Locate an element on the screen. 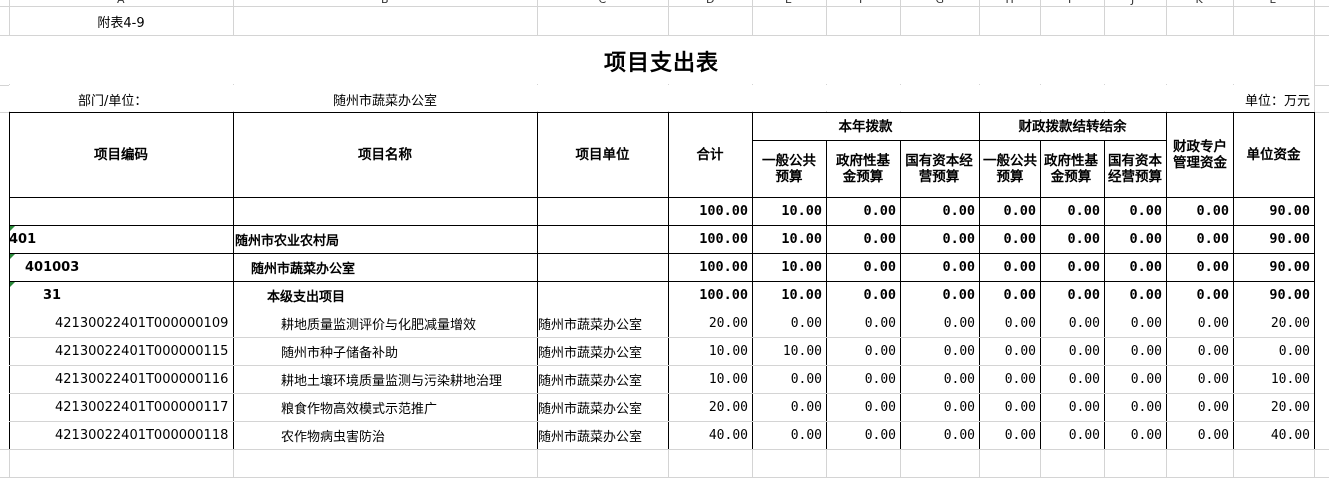 Image resolution: width=1329 pixels, height=478 pixels. cell-project-code is located at coordinates (121, 211).